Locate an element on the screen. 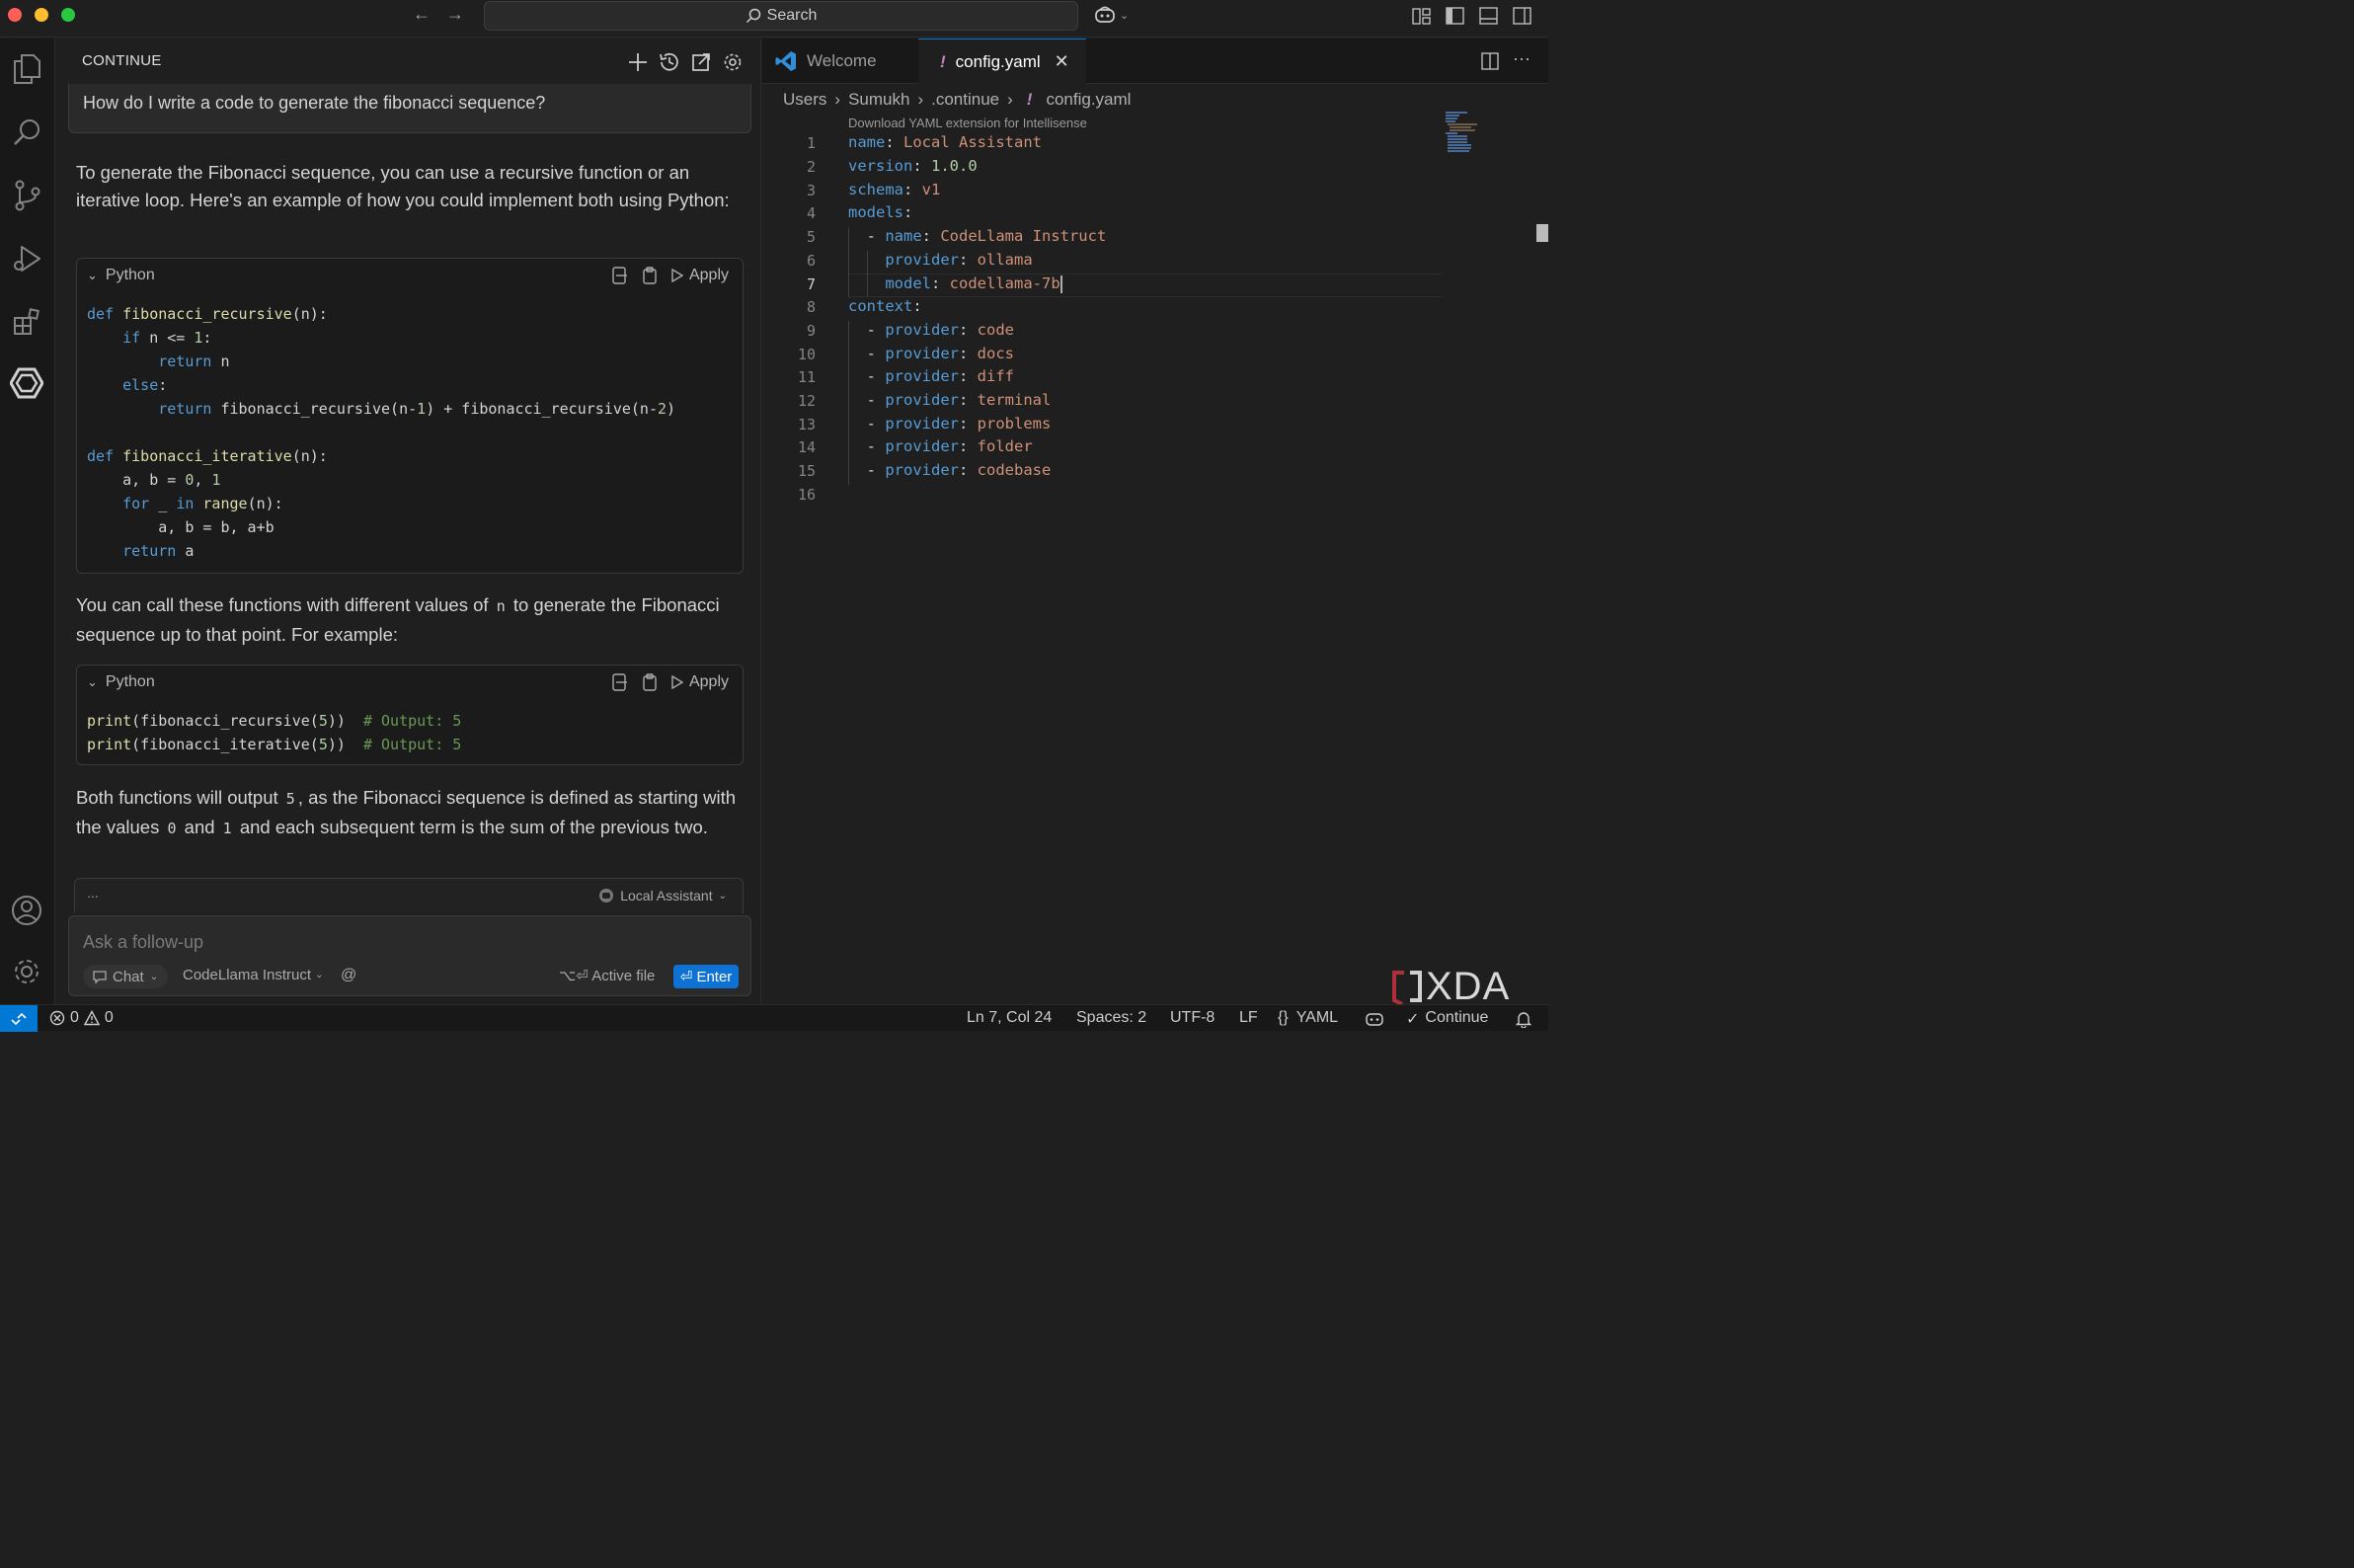 The image size is (2354, 1568). code-language-label: Python is located at coordinates (130, 681).